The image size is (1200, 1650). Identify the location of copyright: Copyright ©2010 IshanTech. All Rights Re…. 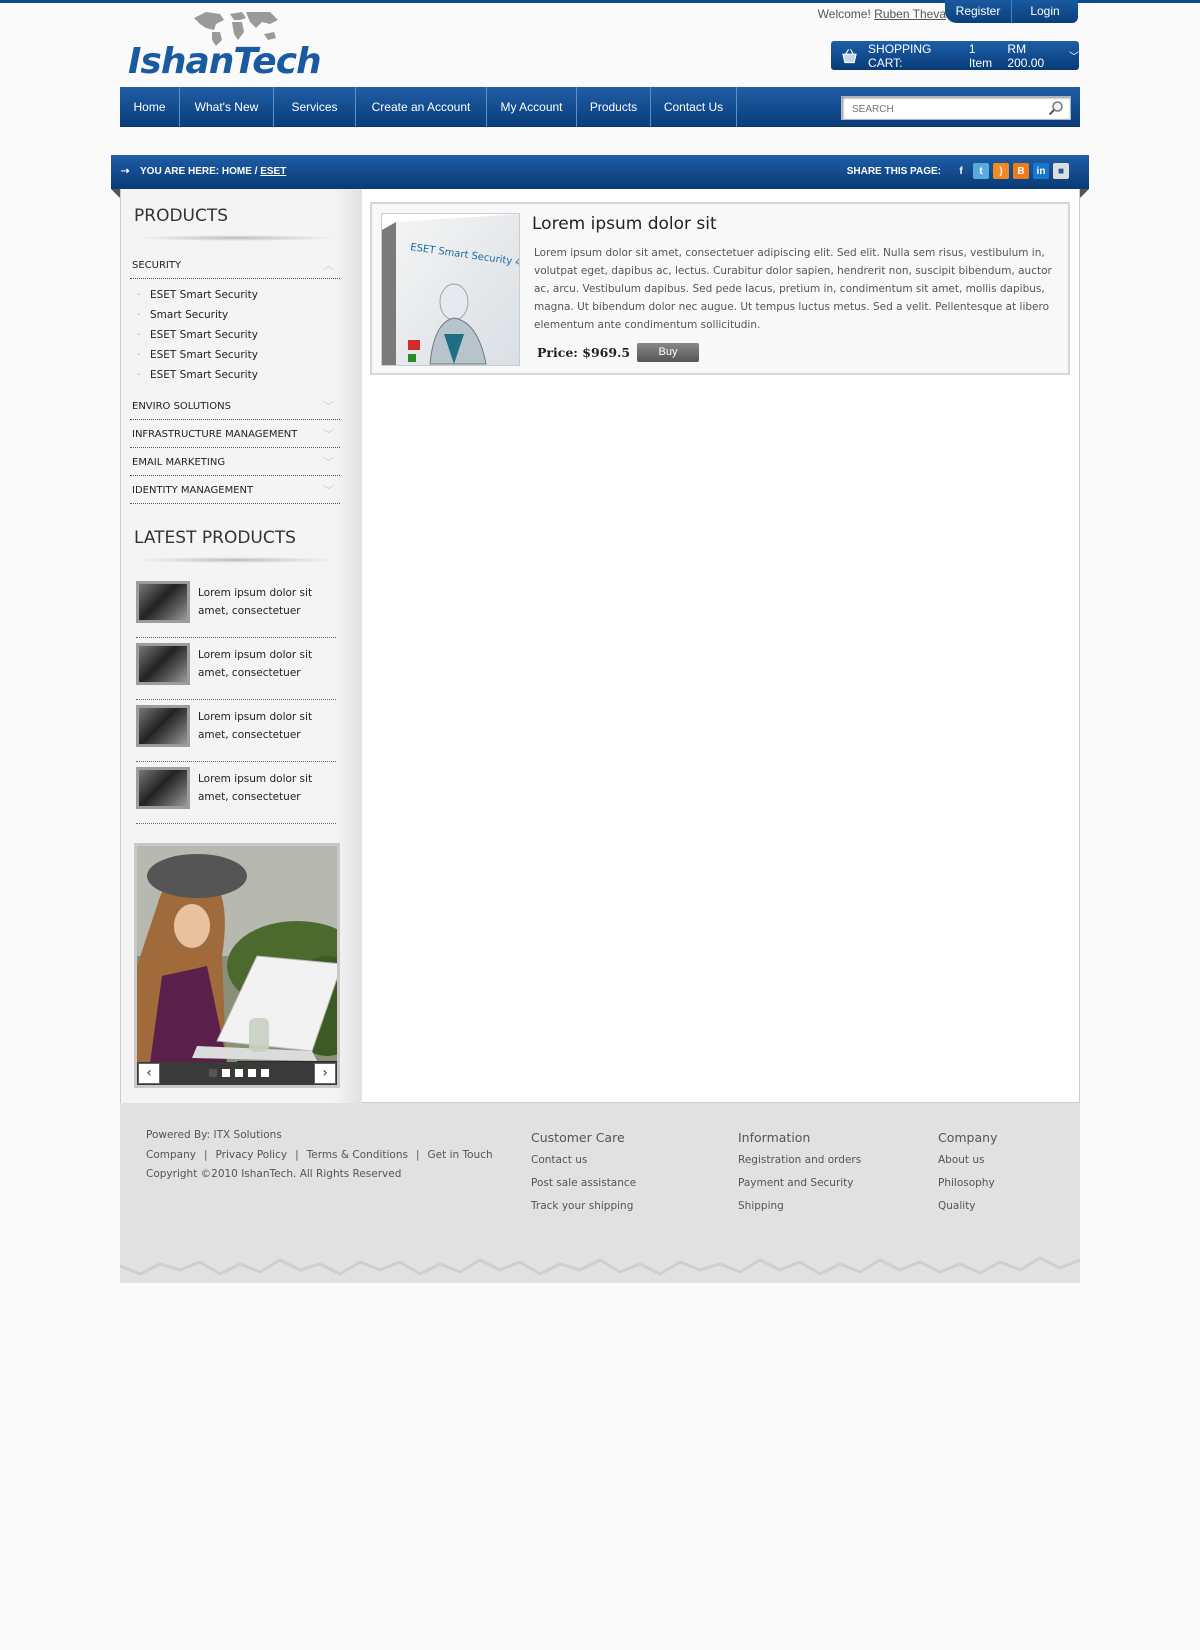
(274, 1174).